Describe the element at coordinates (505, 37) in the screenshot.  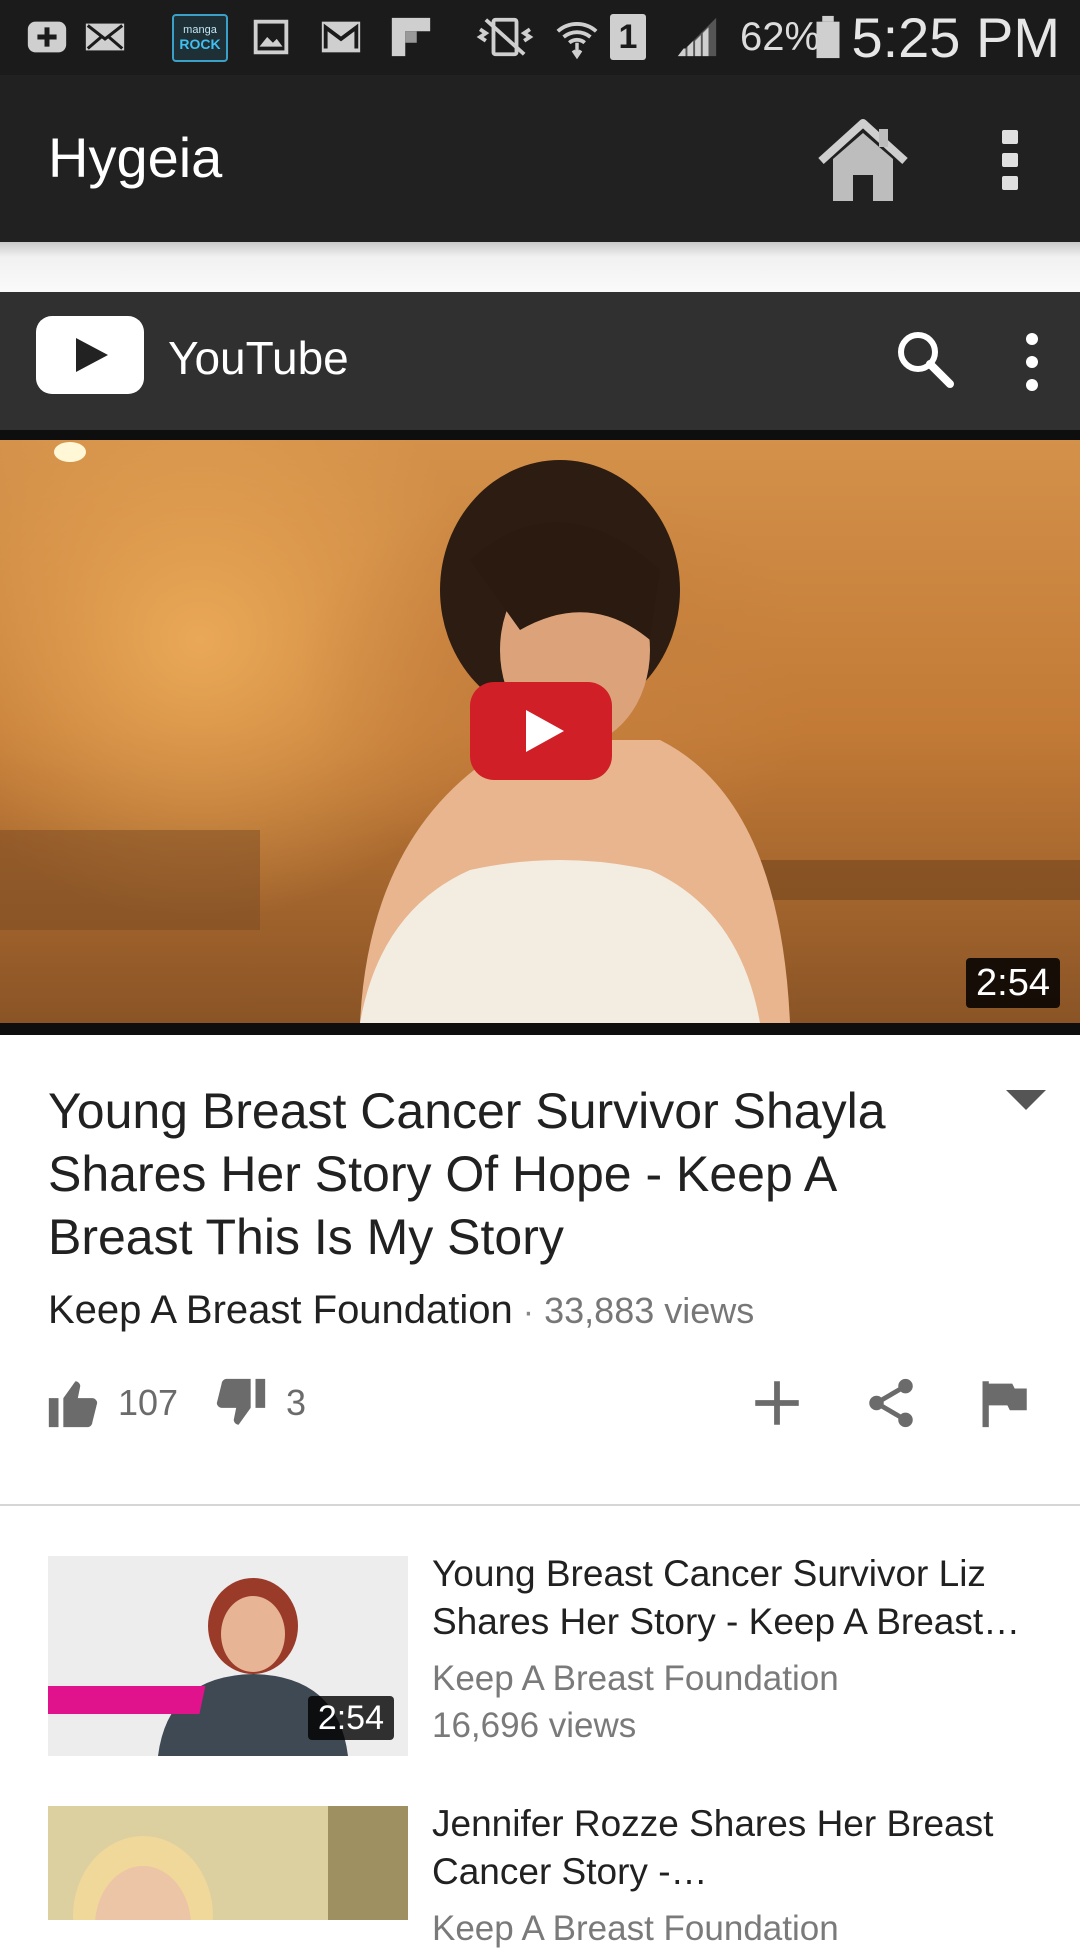
I see `vibrate-icon` at that location.